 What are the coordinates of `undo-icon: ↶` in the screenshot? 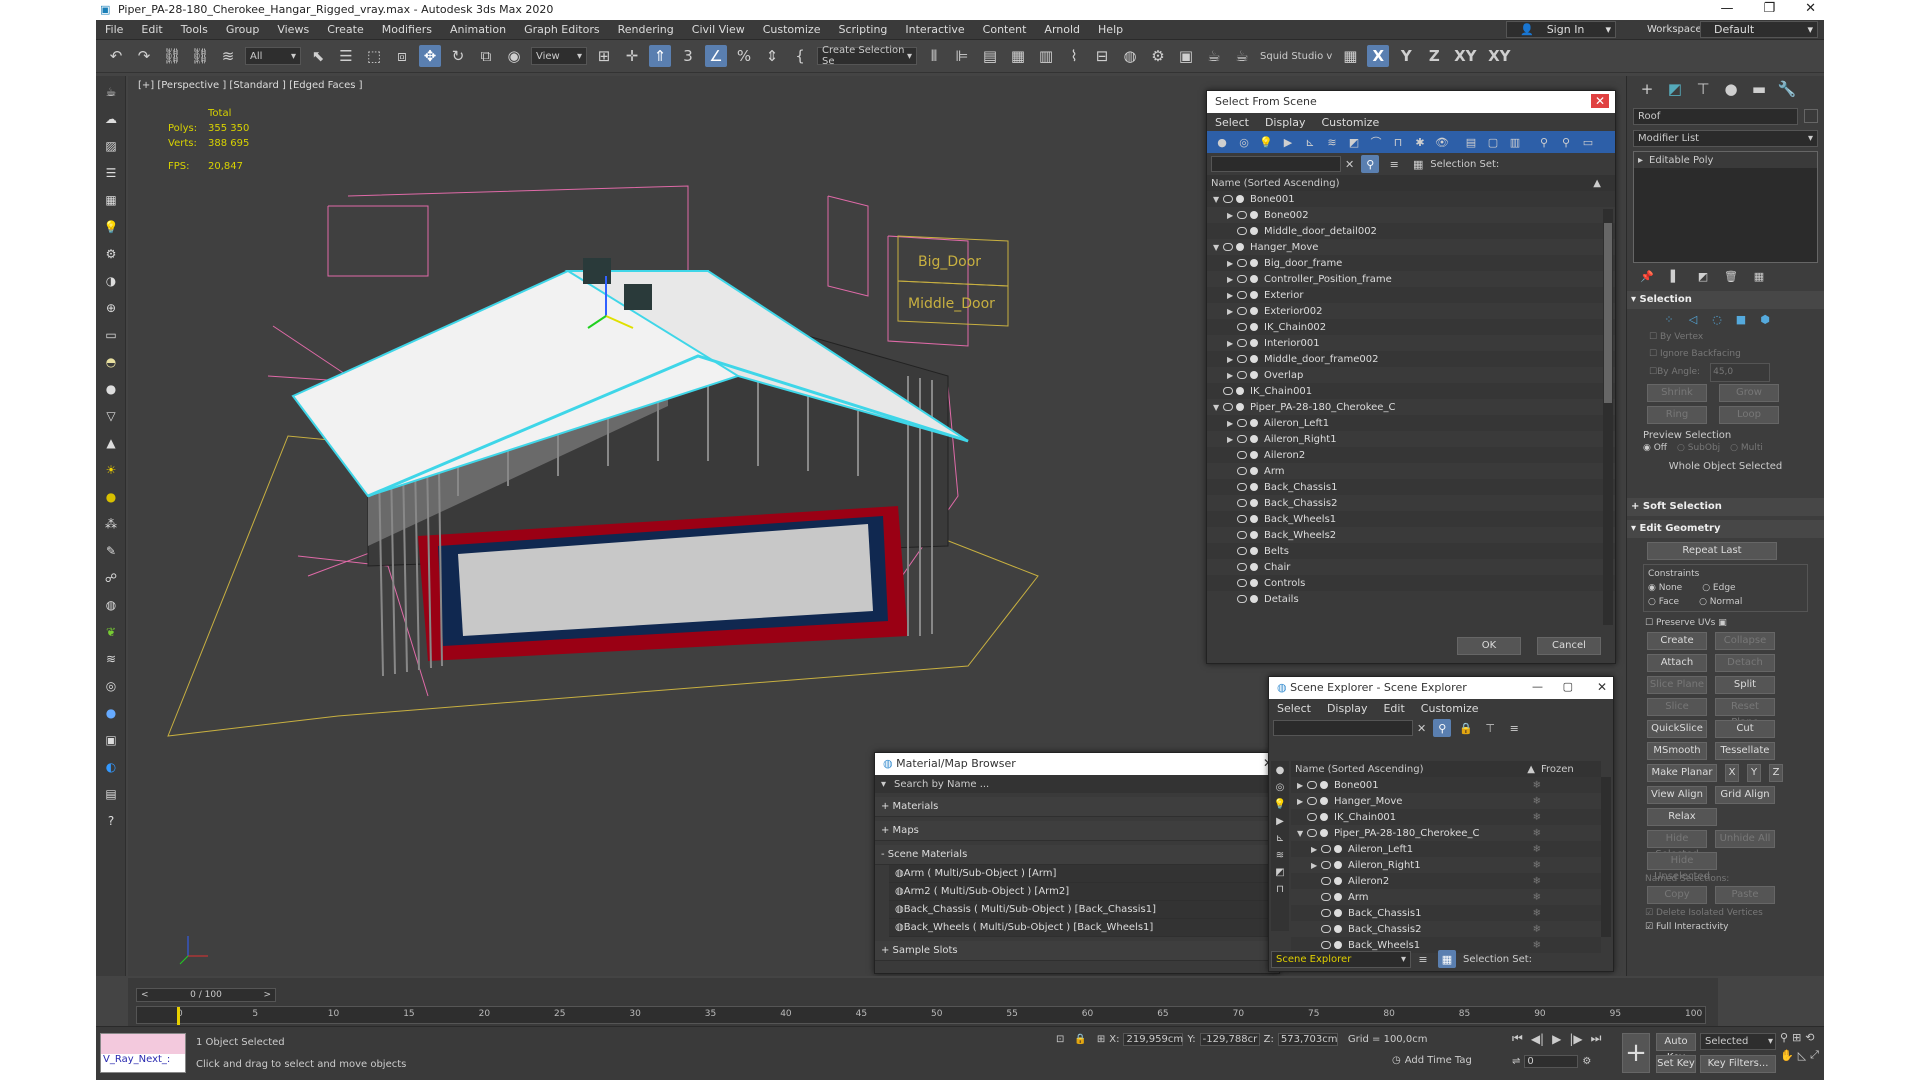 It's located at (116, 56).